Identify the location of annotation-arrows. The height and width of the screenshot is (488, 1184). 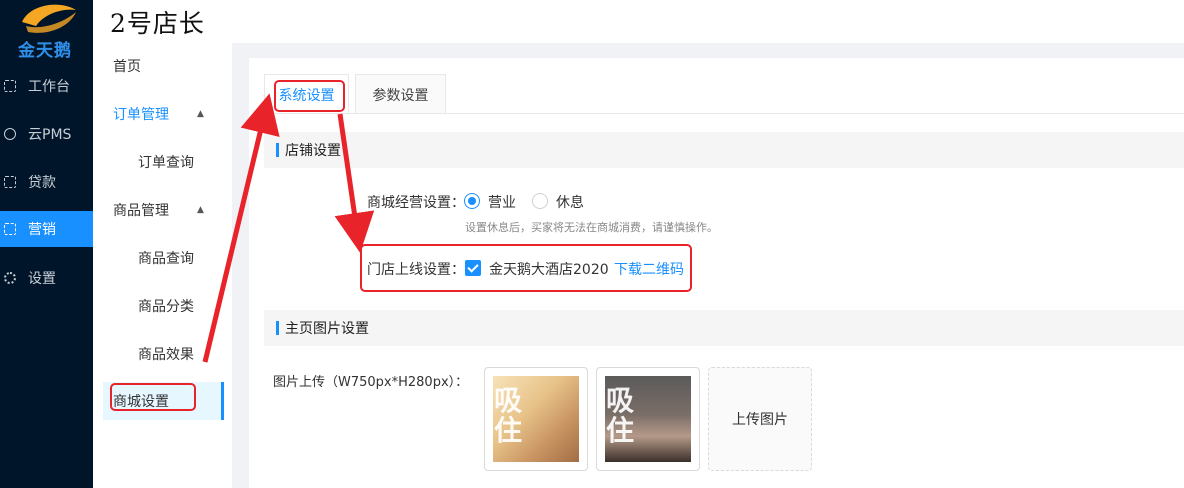
(288, 228).